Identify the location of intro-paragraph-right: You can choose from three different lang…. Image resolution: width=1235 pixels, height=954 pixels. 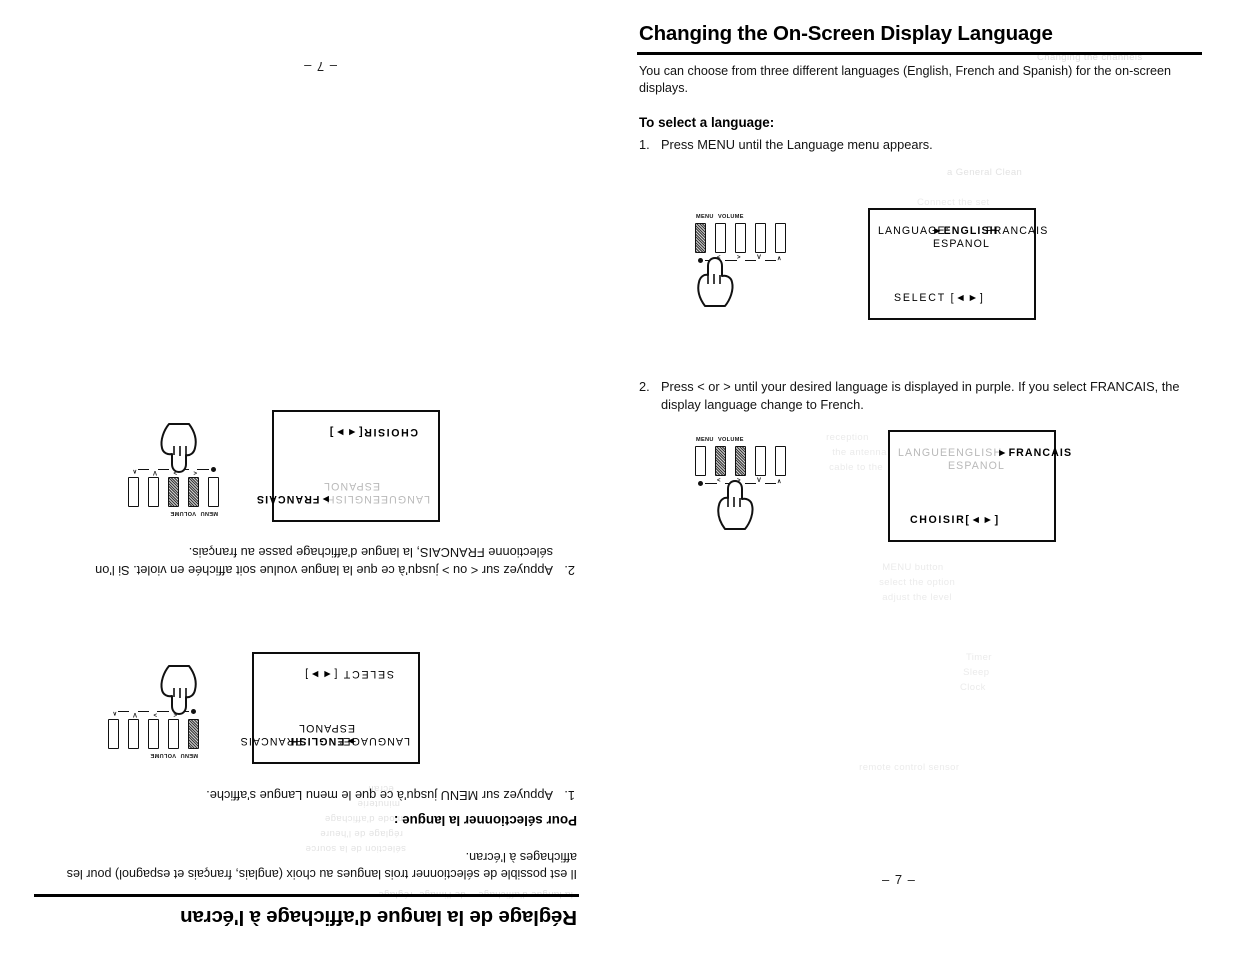
(905, 79).